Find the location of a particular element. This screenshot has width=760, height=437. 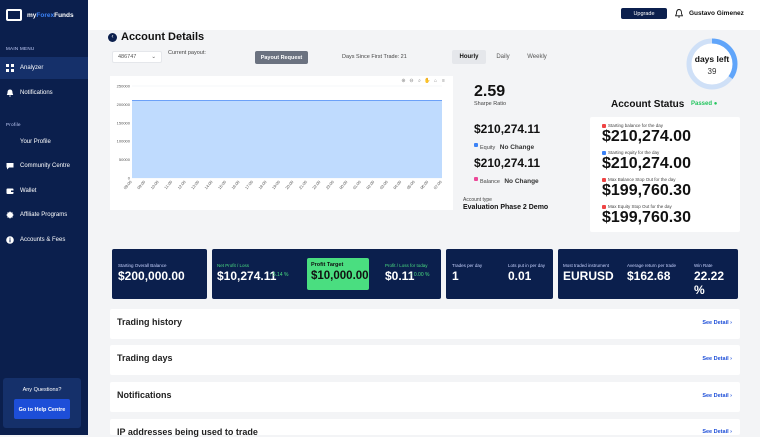

sidebar-item-accounts-fees: Accounts & Fees is located at coordinates (44, 240).